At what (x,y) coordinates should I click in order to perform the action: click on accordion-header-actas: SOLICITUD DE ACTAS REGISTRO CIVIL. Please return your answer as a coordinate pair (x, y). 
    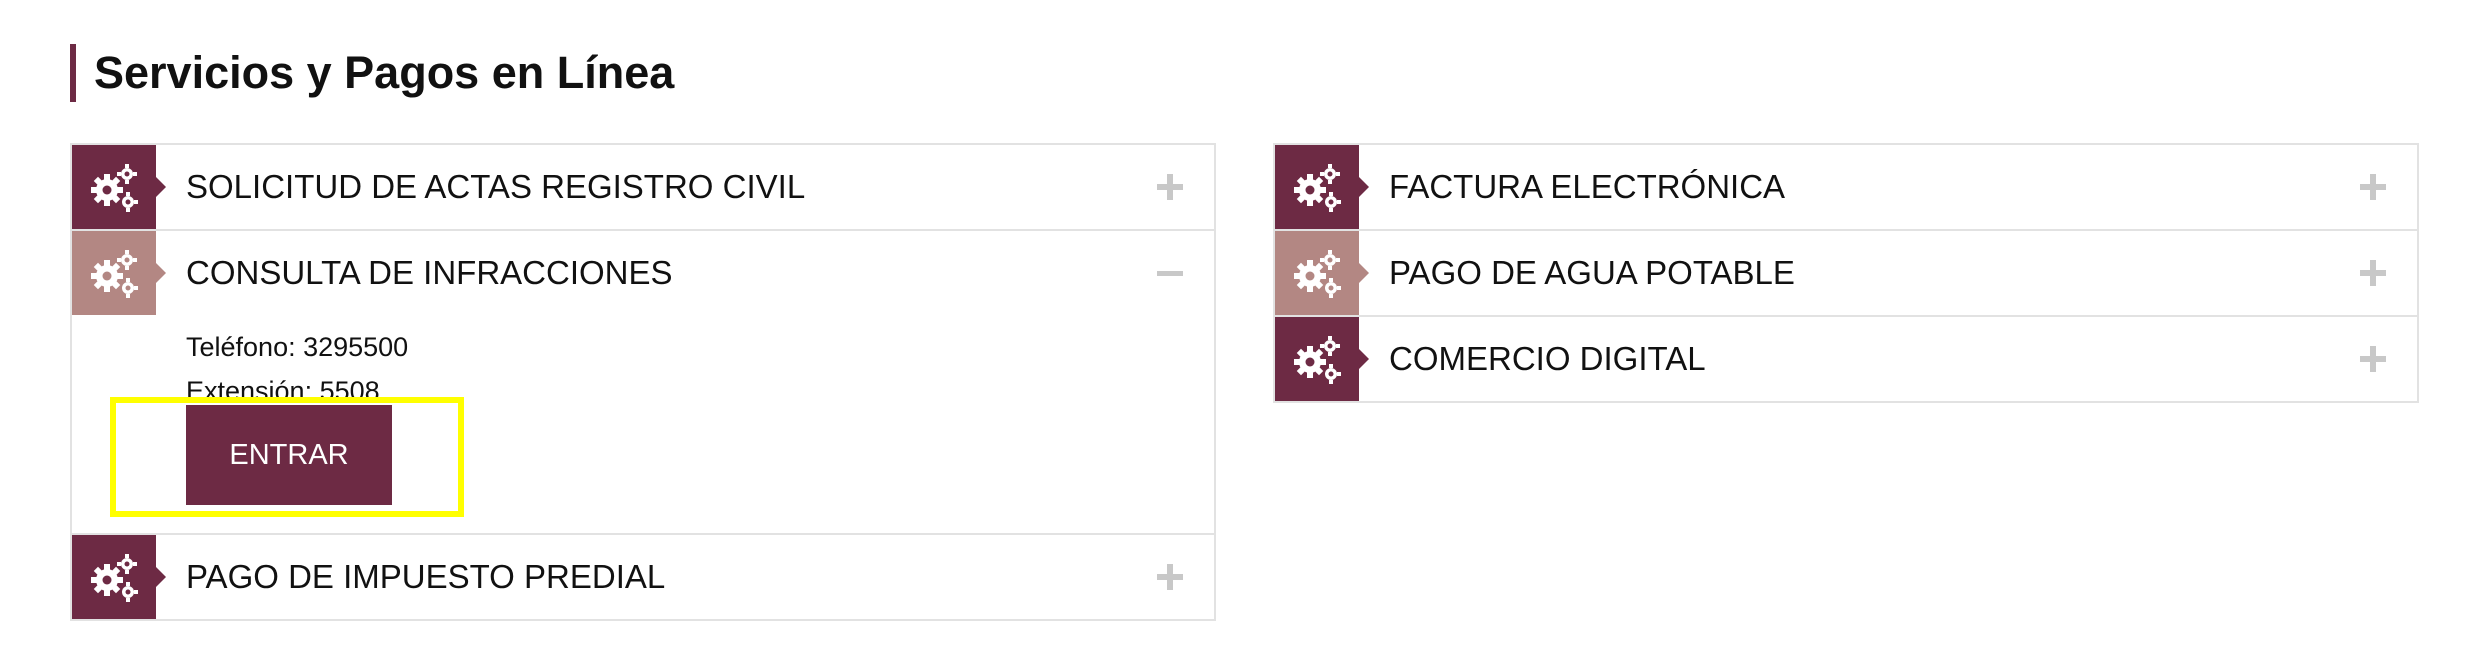
    Looking at the image, I should click on (643, 187).